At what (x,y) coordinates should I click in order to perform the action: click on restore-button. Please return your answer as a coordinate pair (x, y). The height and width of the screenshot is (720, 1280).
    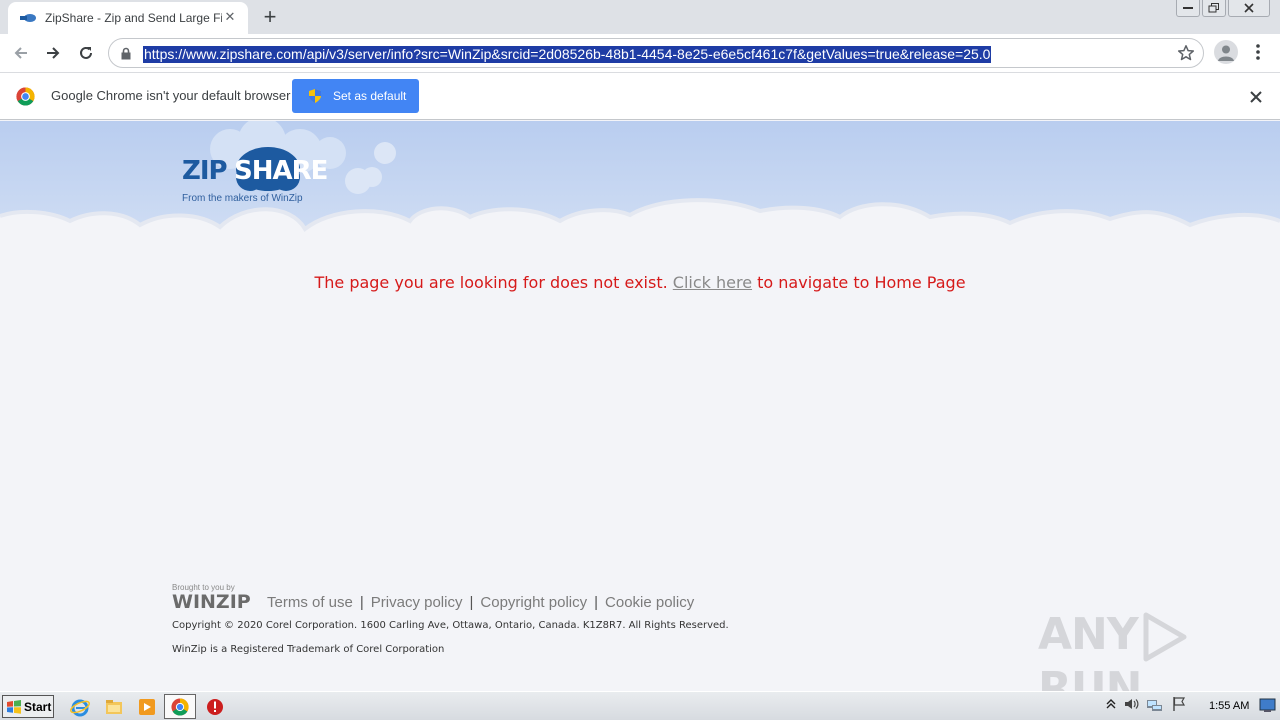
    Looking at the image, I should click on (1214, 8).